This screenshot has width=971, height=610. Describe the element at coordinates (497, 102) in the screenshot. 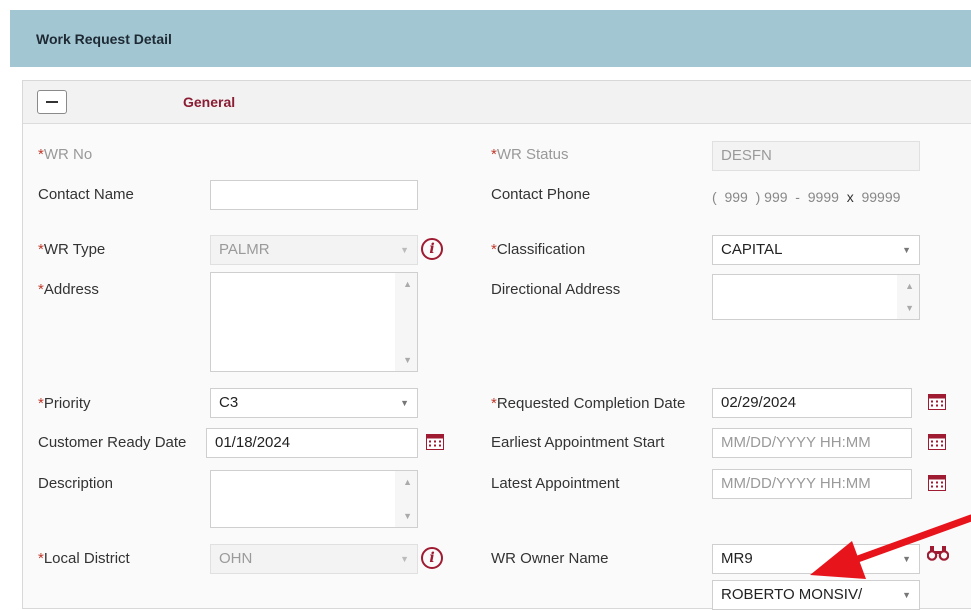

I see `section-header: General` at that location.